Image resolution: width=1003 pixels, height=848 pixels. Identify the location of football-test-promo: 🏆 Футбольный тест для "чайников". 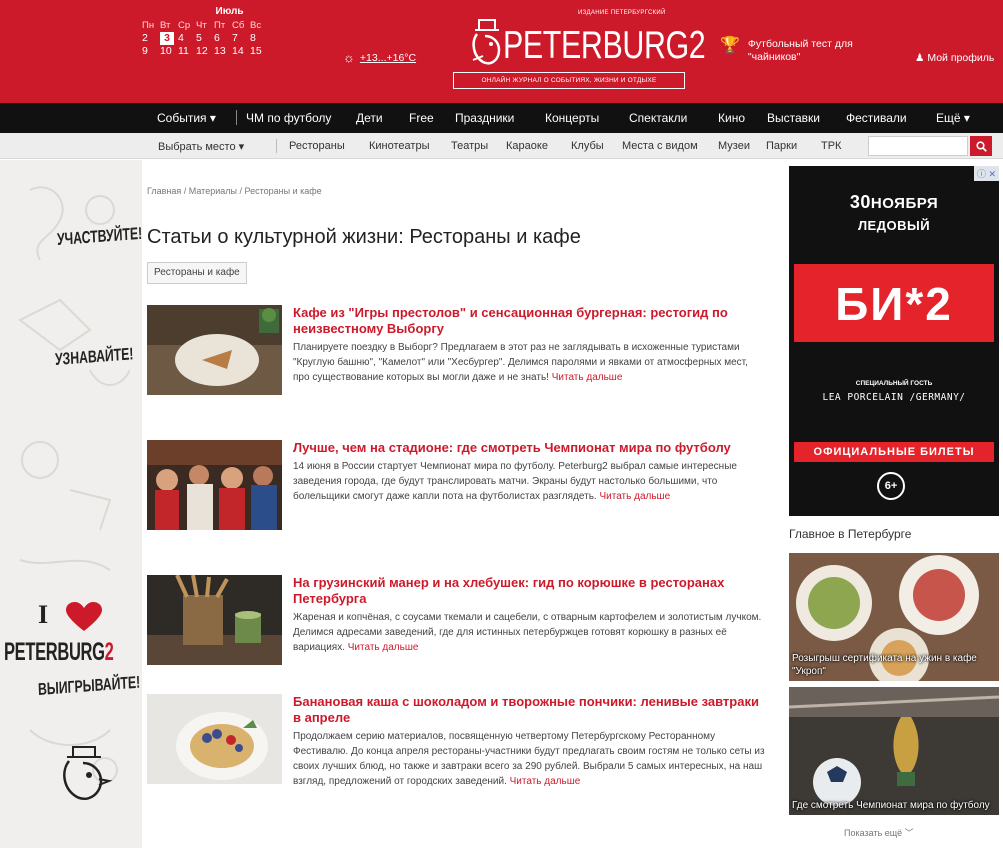
(799, 51).